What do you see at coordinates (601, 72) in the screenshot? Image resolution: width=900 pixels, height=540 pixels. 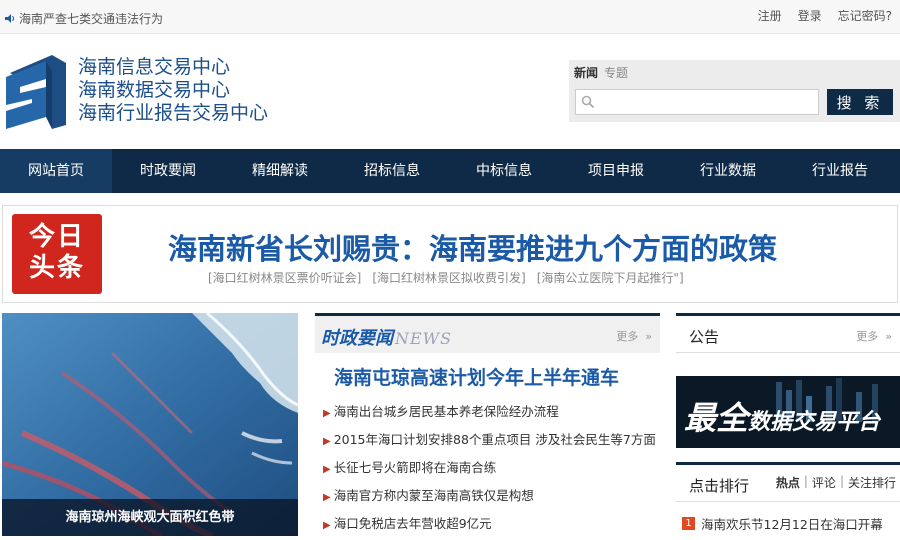 I see `search-tabs: 新闻 专题` at bounding box center [601, 72].